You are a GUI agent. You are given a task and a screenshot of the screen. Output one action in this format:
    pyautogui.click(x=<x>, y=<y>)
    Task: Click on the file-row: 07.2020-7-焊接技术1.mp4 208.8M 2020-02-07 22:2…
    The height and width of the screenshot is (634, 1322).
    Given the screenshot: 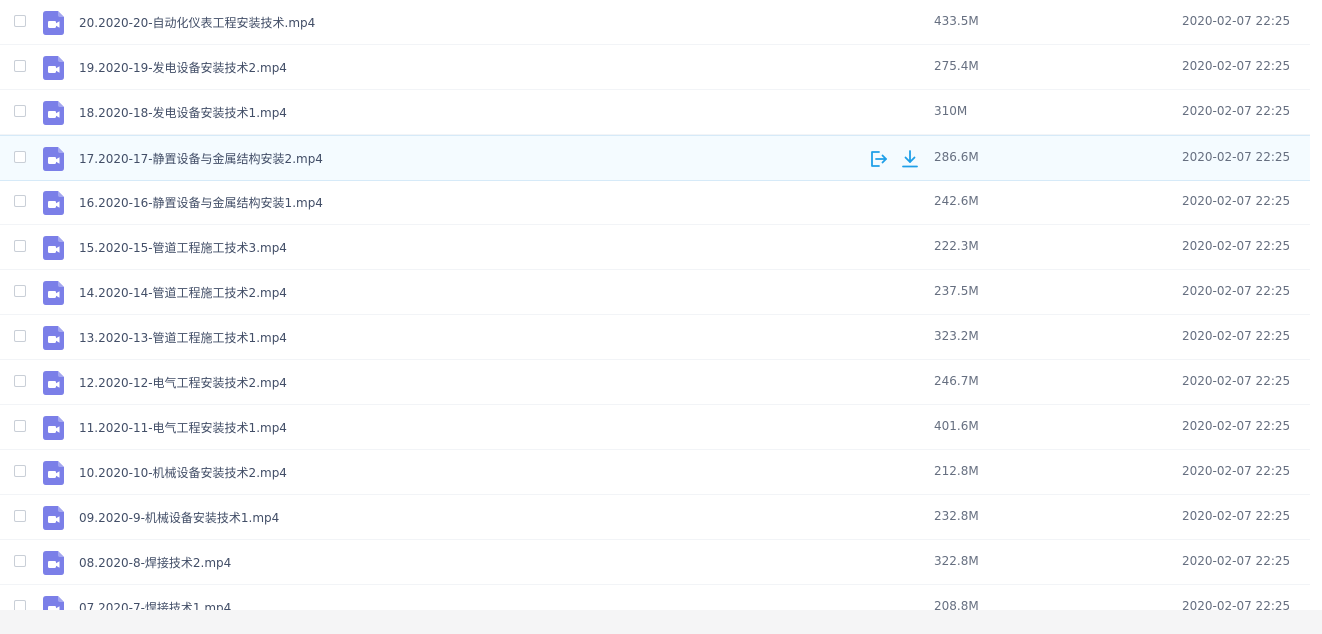 What is the action you would take?
    pyautogui.click(x=655, y=597)
    